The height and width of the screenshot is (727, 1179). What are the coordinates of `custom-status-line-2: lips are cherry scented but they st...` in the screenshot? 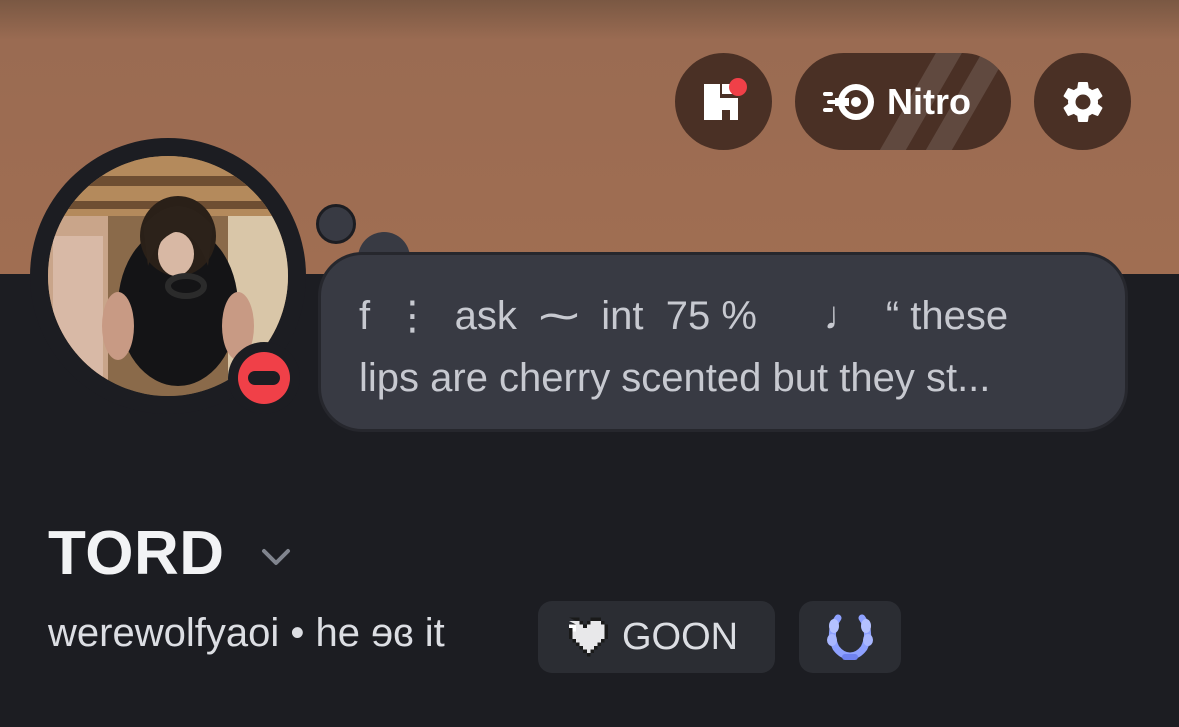 It's located at (675, 378).